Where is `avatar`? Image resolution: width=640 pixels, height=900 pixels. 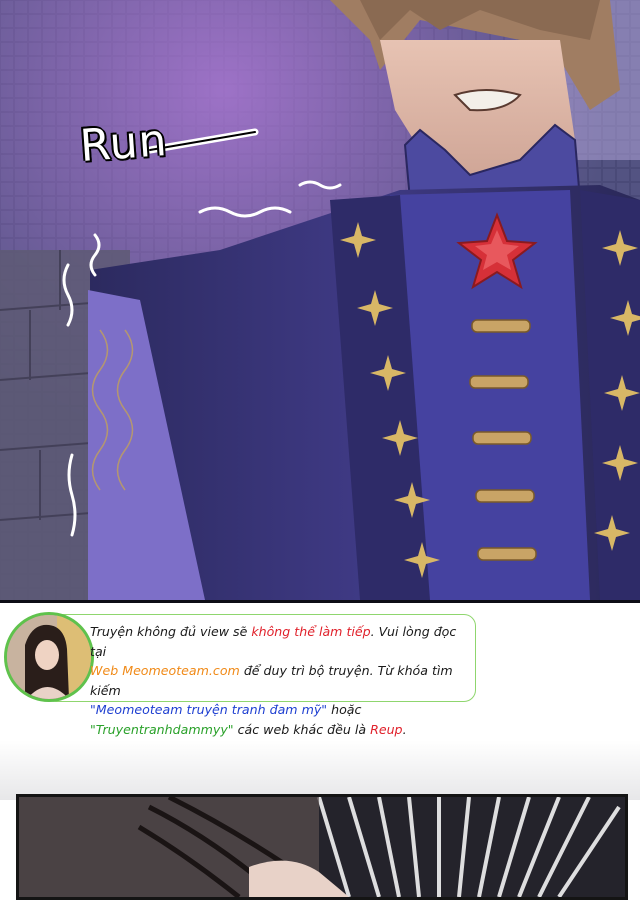 avatar is located at coordinates (49, 657).